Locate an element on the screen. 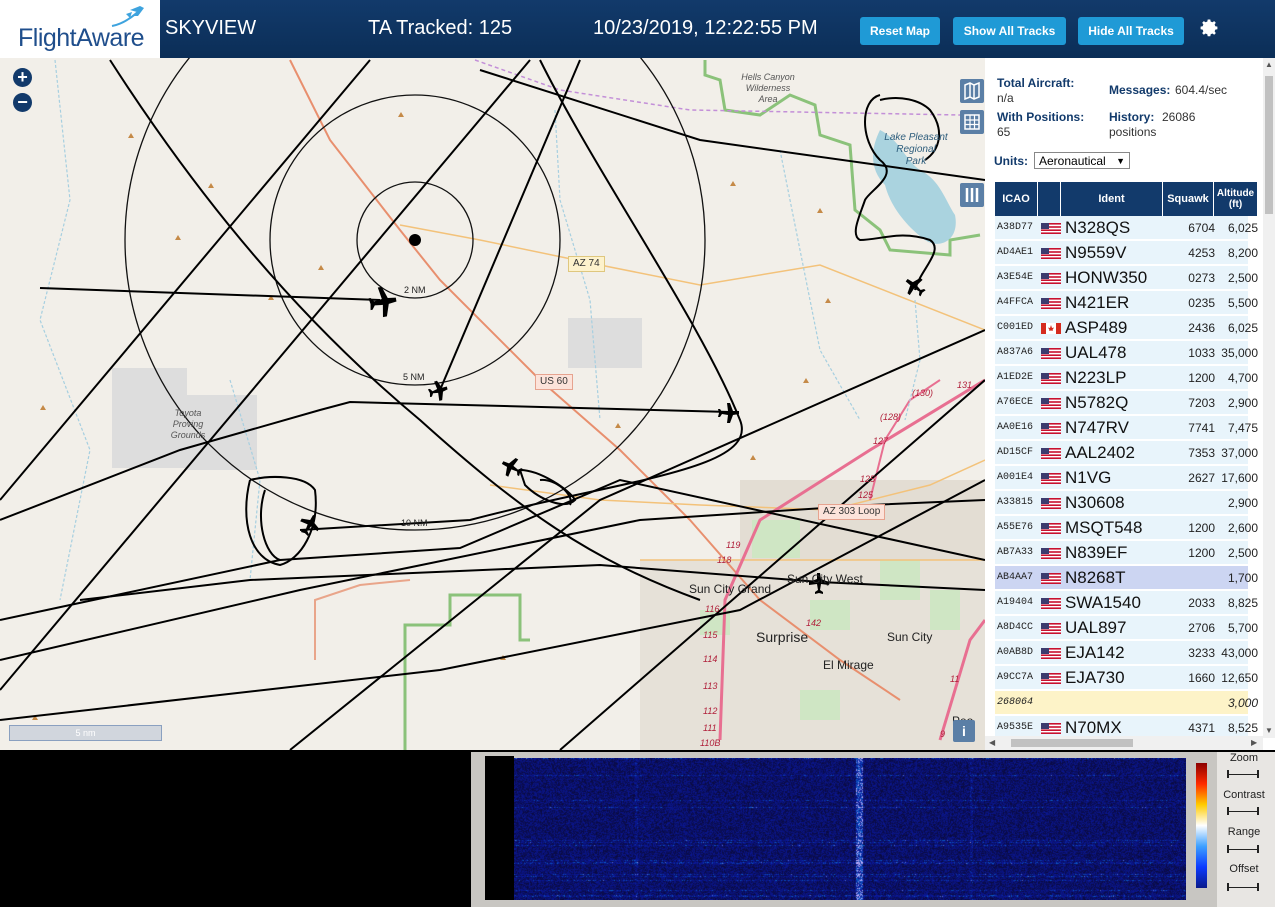  table-row: AD4AE1 N9559V 4253 8,200 is located at coordinates (1126, 253).